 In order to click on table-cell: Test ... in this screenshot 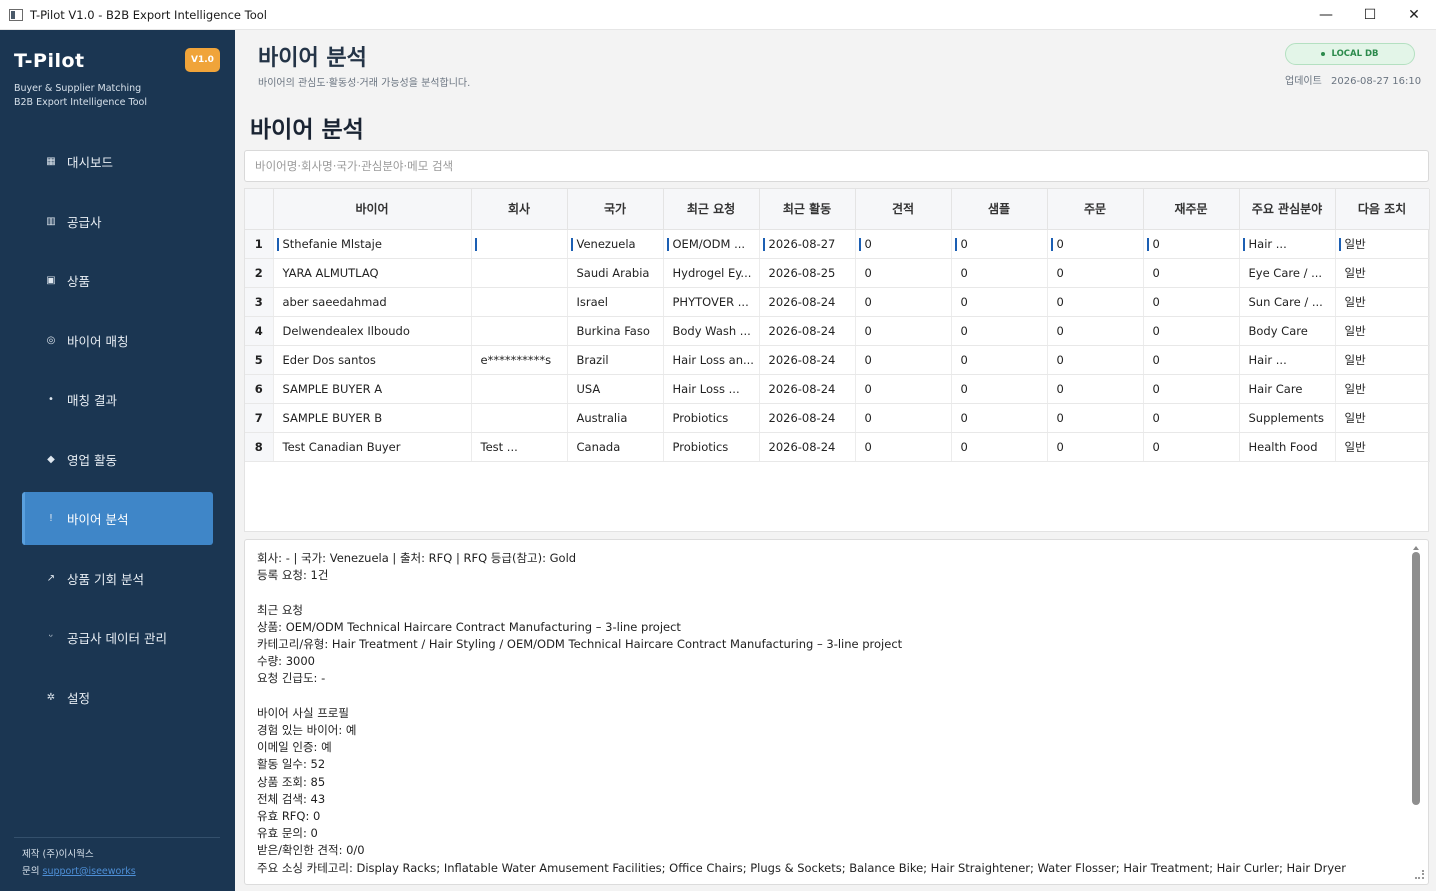, I will do `click(519, 447)`.